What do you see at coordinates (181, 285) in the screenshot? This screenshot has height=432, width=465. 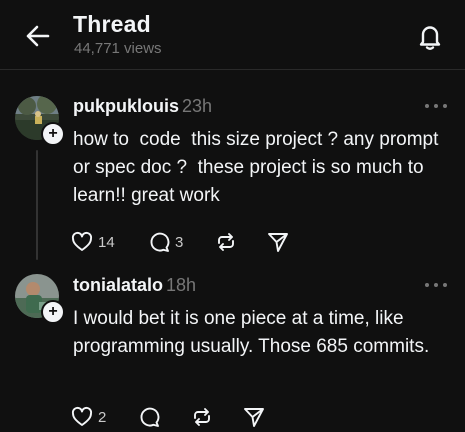 I see `timestamp: 18h` at bounding box center [181, 285].